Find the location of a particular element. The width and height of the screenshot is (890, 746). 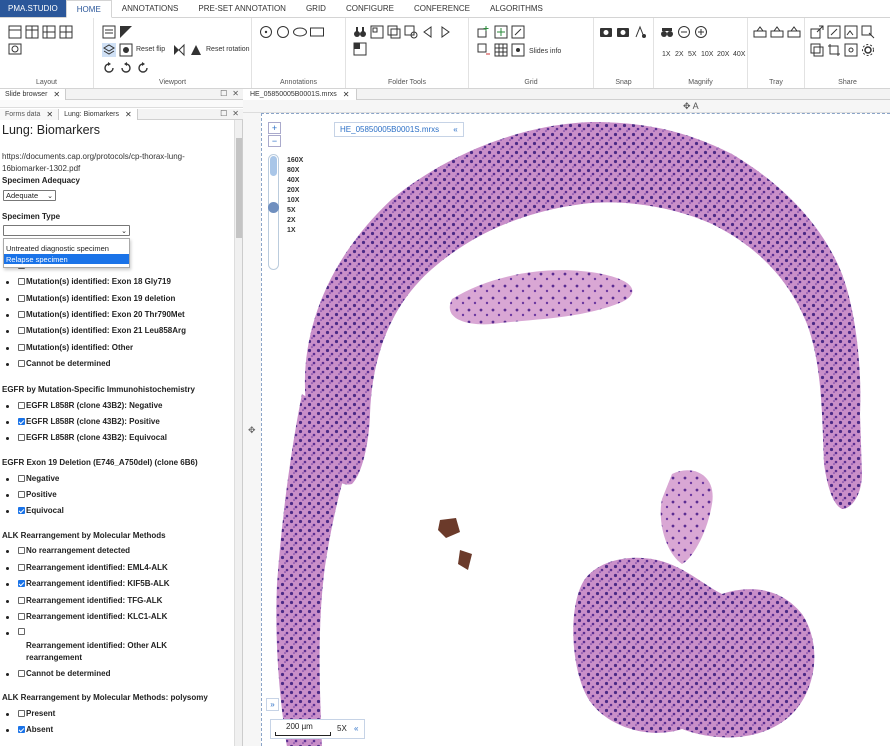

alk-klc1: Rearrangement identified: KLC1-ALK is located at coordinates (86, 616).